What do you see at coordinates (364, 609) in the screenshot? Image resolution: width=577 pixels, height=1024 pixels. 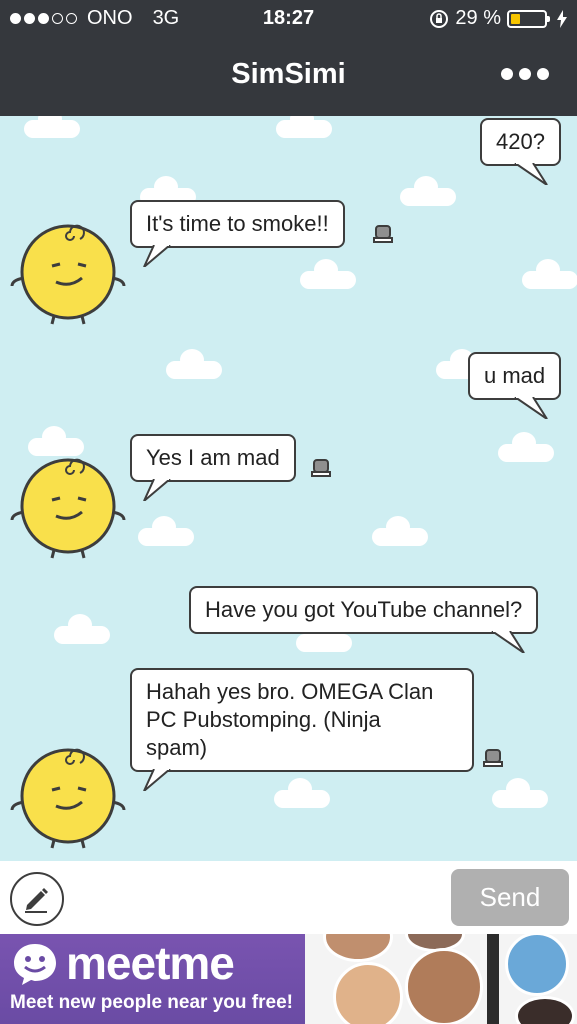 I see `message-text: Have you got YouTube channel?` at bounding box center [364, 609].